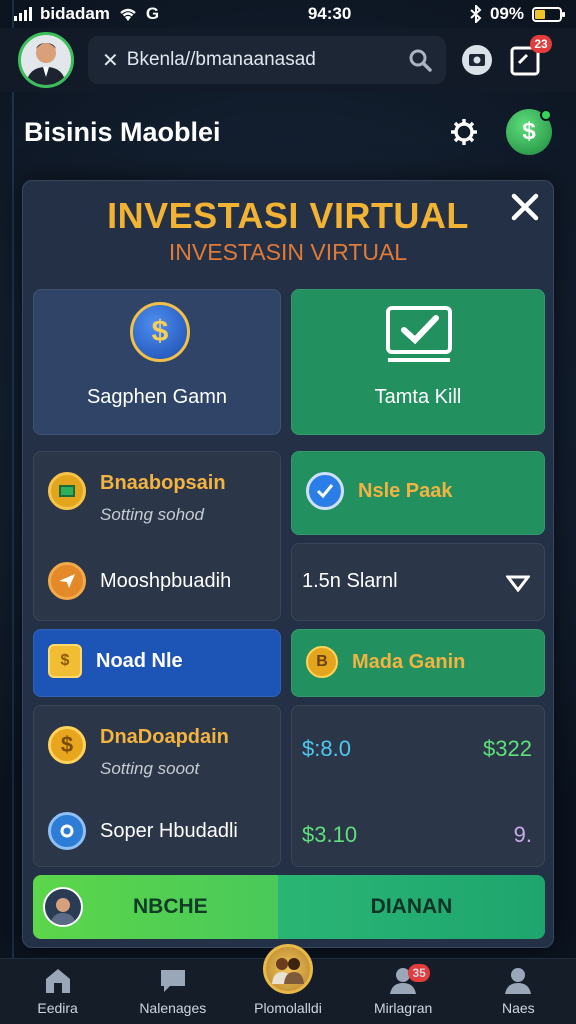 The height and width of the screenshot is (1024, 576). I want to click on avatar, so click(46, 60).